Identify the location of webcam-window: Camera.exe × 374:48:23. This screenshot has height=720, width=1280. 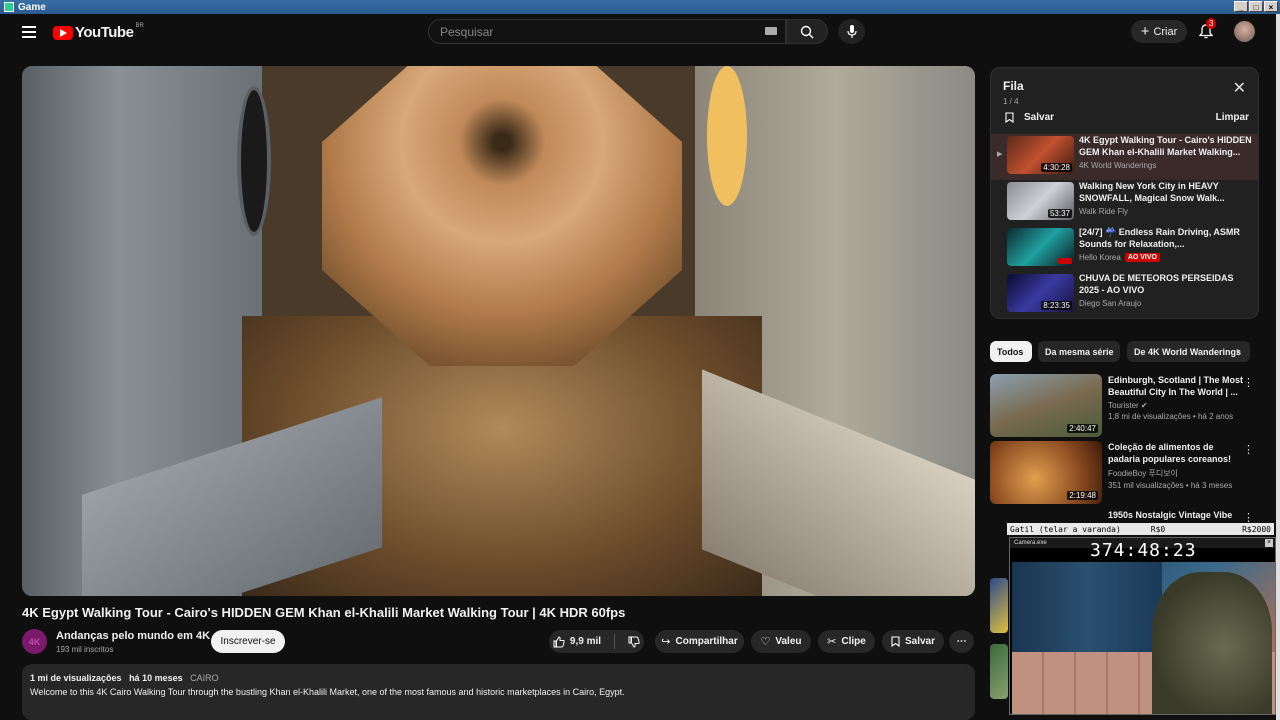
(1142, 626).